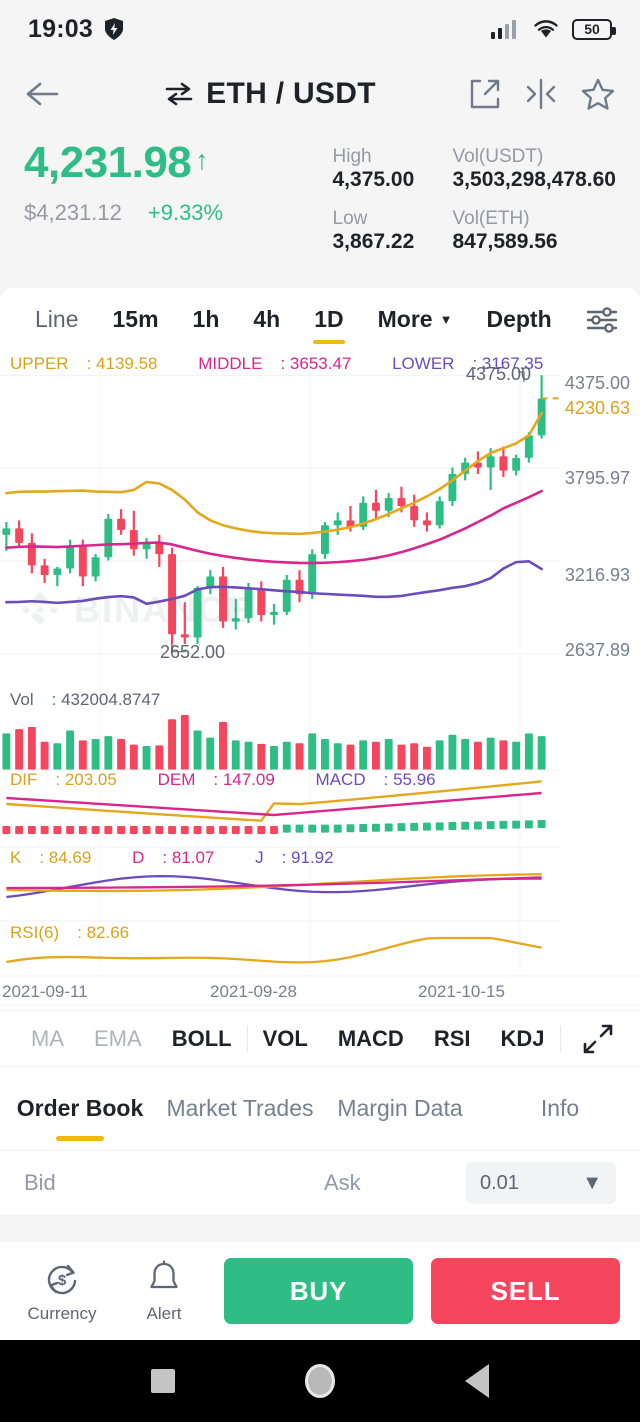  Describe the element at coordinates (291, 93) in the screenshot. I see `page-title: ETH / USDT` at that location.